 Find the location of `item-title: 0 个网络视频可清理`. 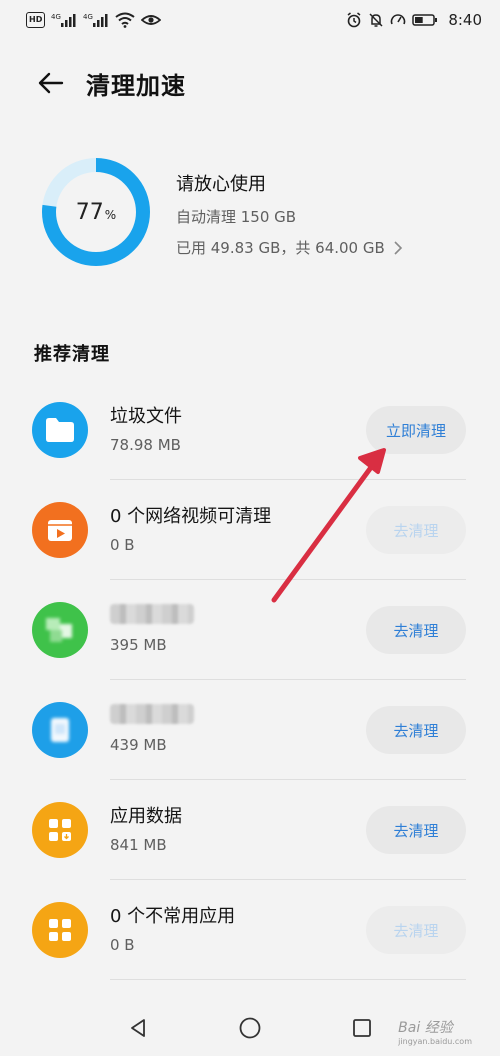

item-title: 0 个网络视频可清理 is located at coordinates (191, 516).